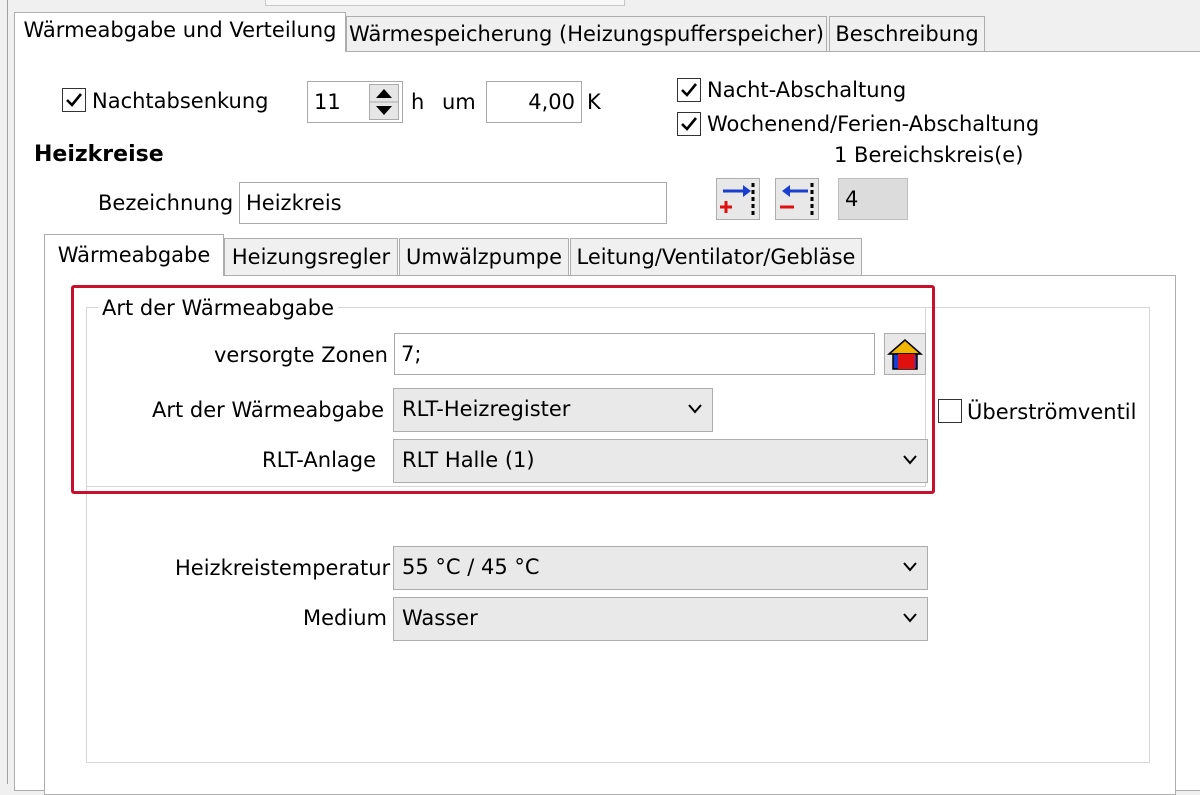 The image size is (1200, 795). What do you see at coordinates (453, 203) in the screenshot?
I see `bezeichnung-input: Heizkreis` at bounding box center [453, 203].